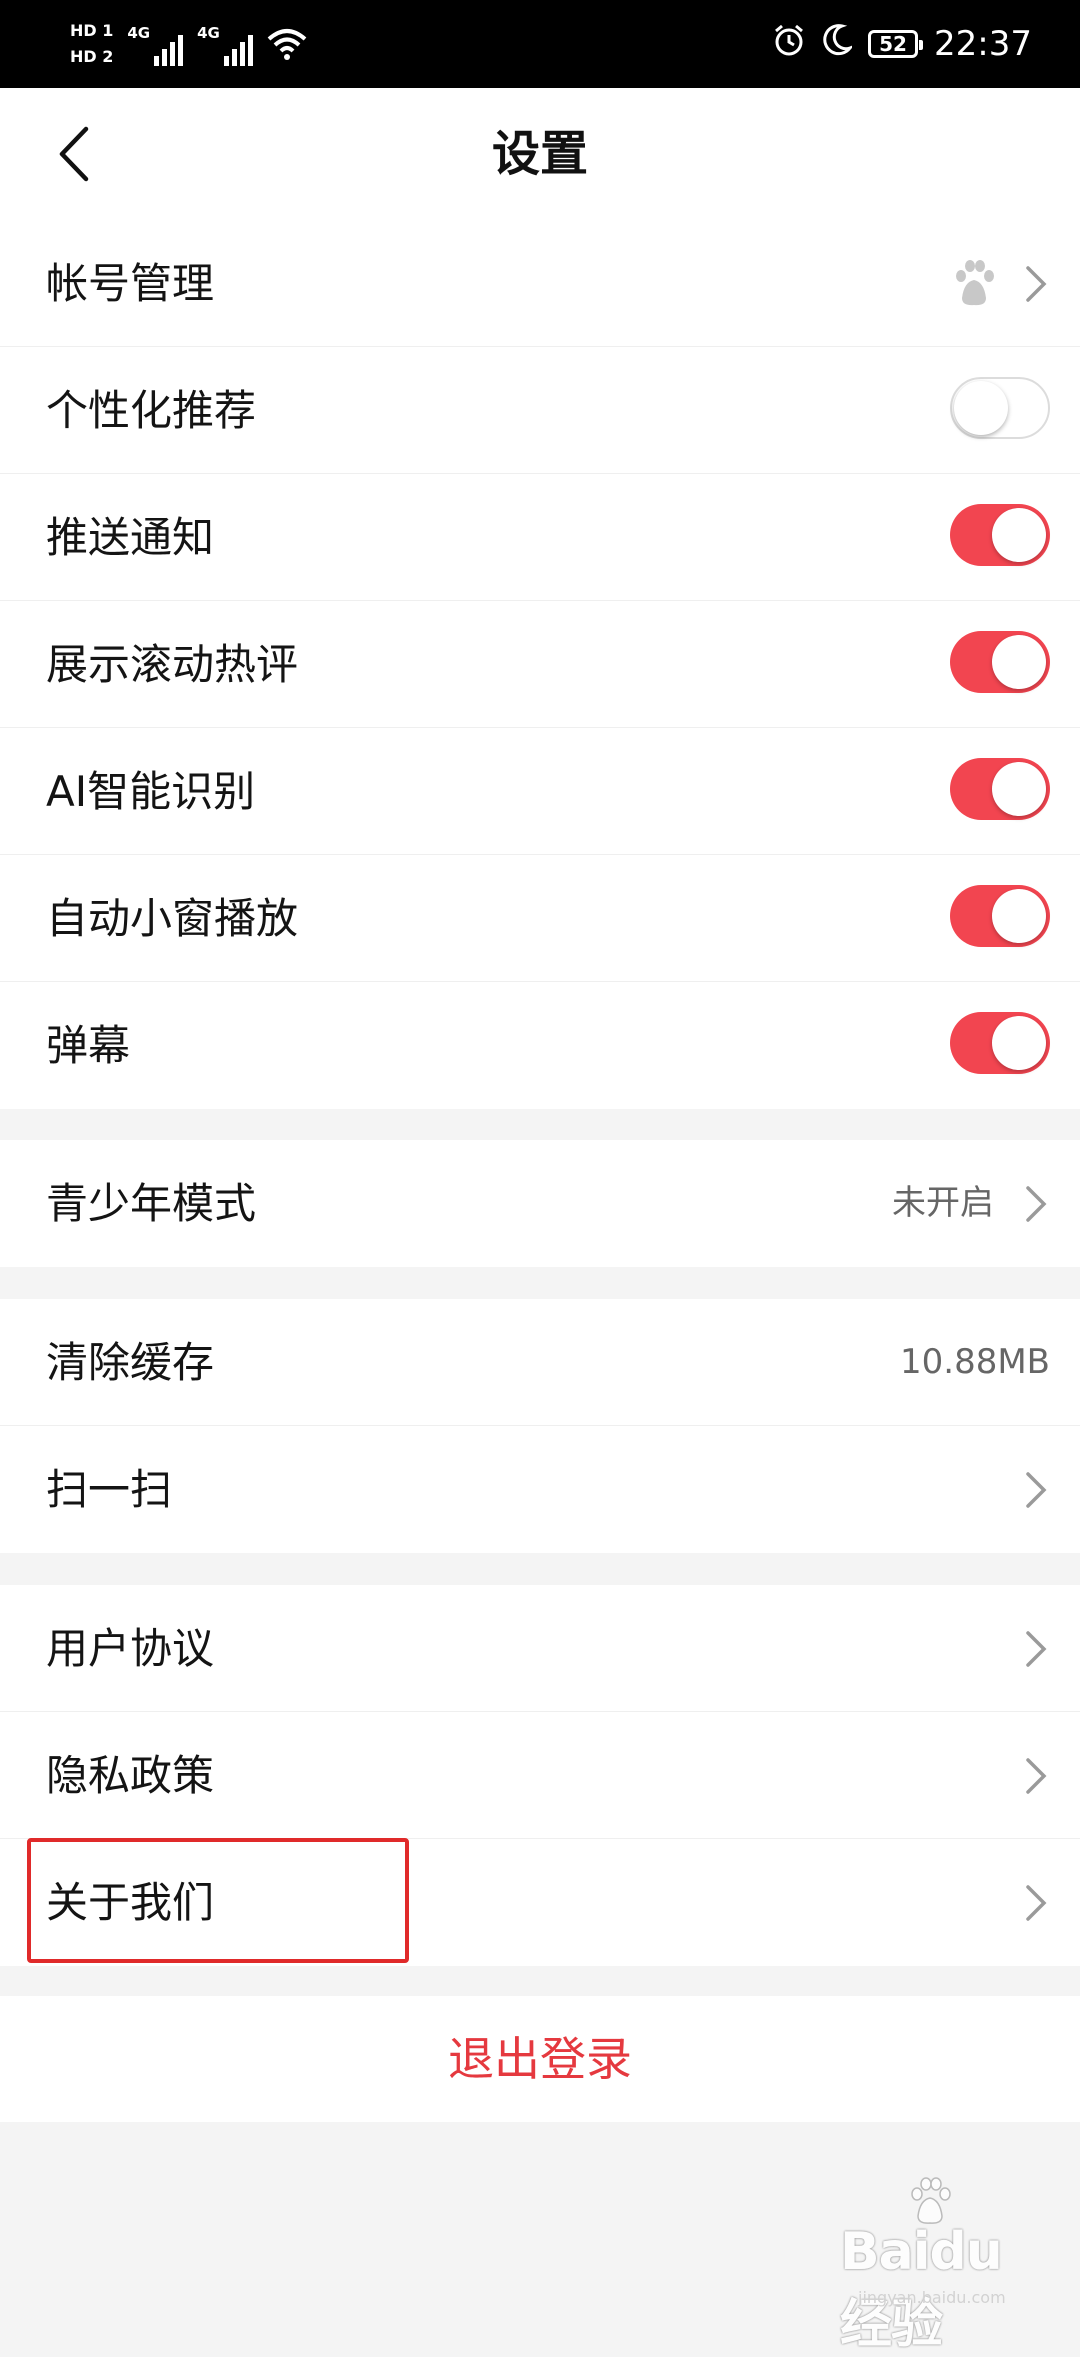 This screenshot has height=2357, width=1080. Describe the element at coordinates (943, 1203) in the screenshot. I see `youth-mode-status: 未开启` at that location.